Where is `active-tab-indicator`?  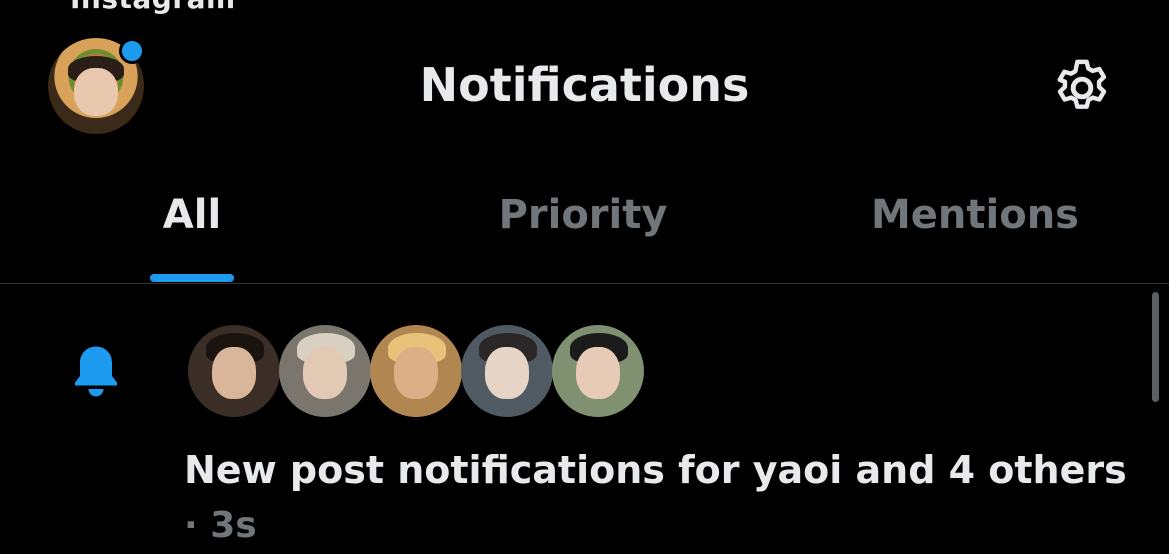
active-tab-indicator is located at coordinates (192, 278).